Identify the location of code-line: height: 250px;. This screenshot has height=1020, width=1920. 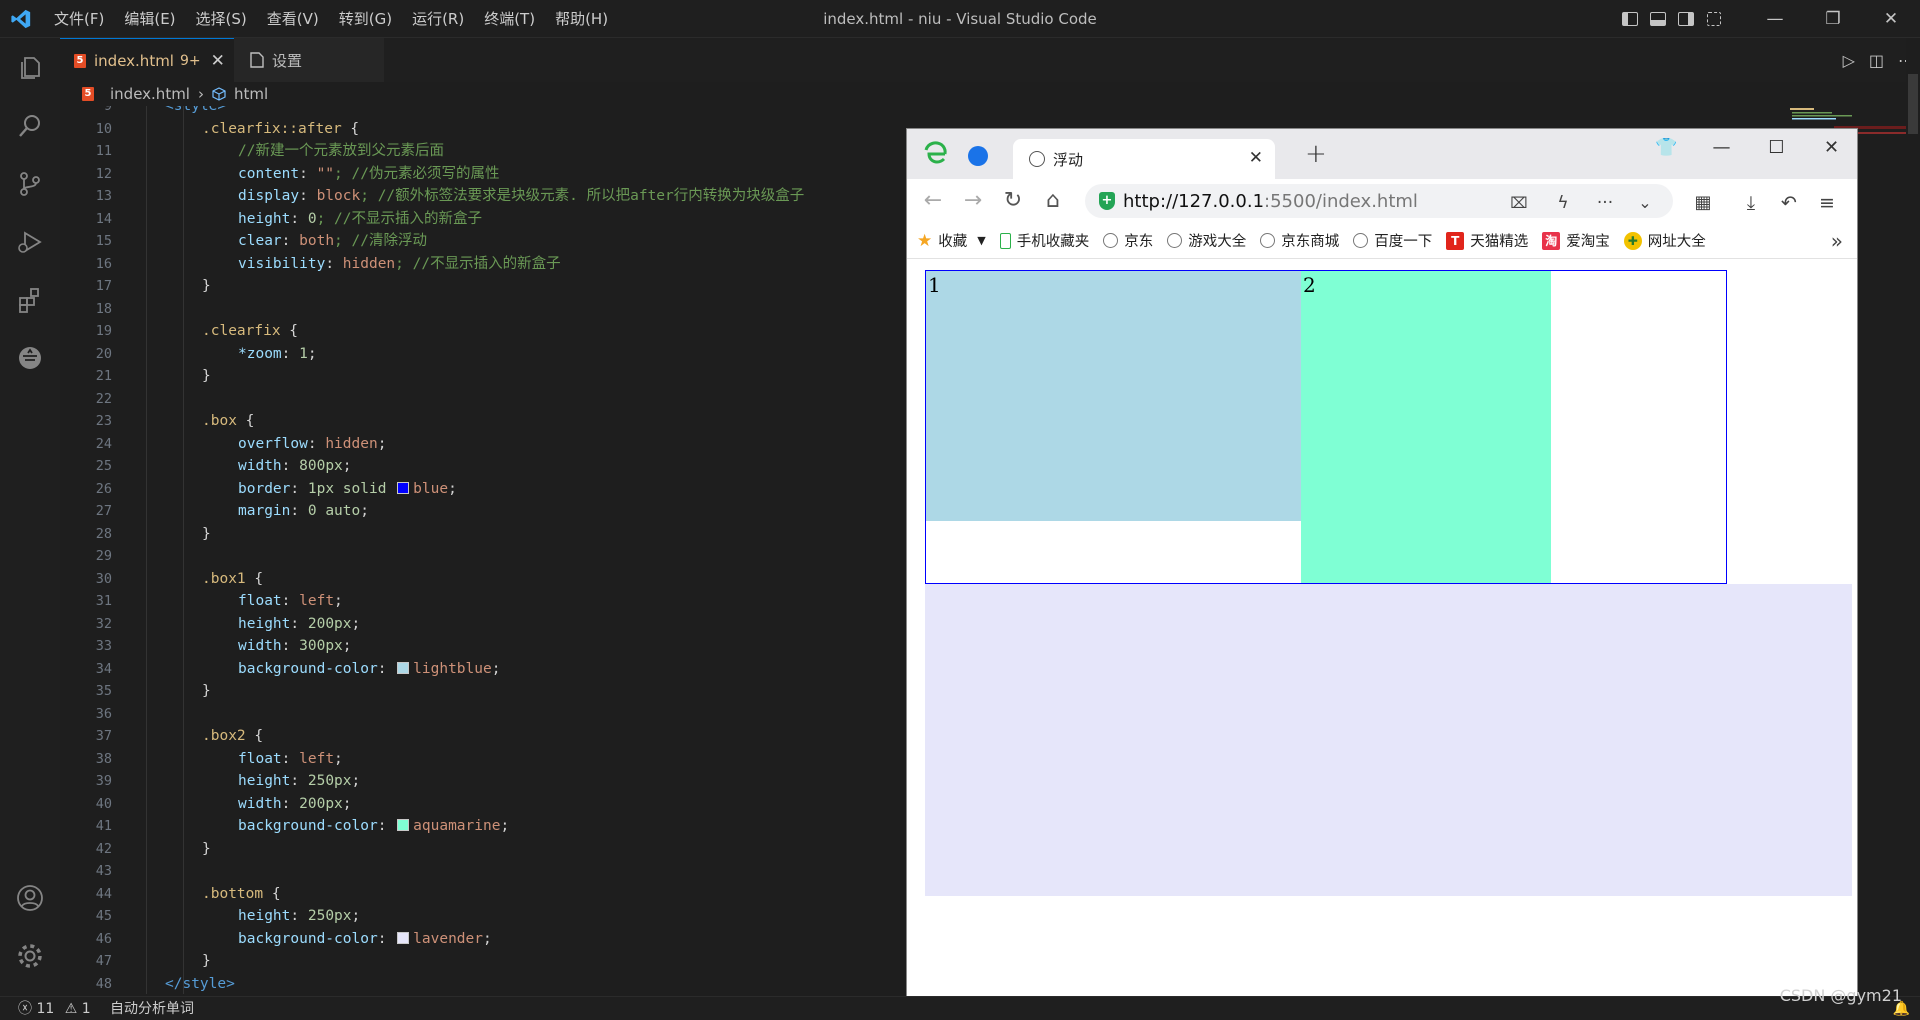
(299, 916).